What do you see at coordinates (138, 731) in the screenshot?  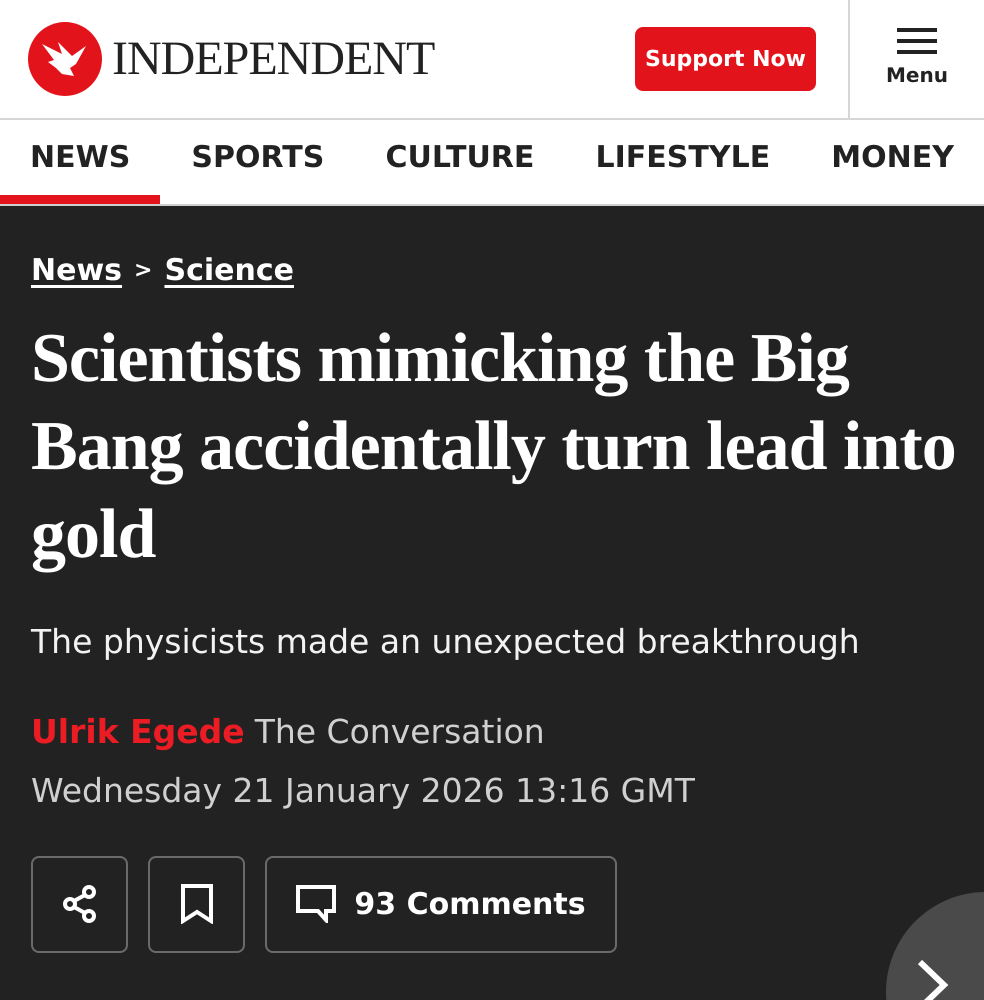 I see `author-link: Ulrik Egede` at bounding box center [138, 731].